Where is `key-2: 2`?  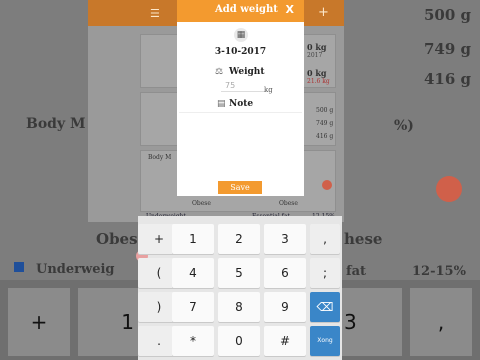 key-2: 2 is located at coordinates (239, 239).